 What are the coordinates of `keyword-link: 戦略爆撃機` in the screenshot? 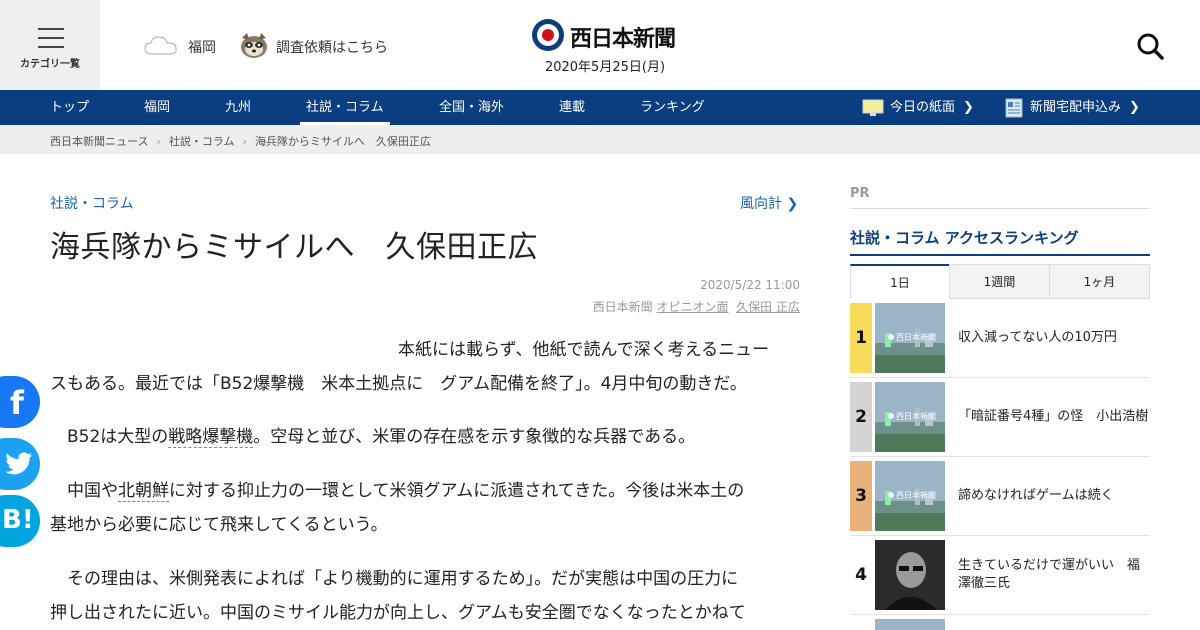 It's located at (211, 437).